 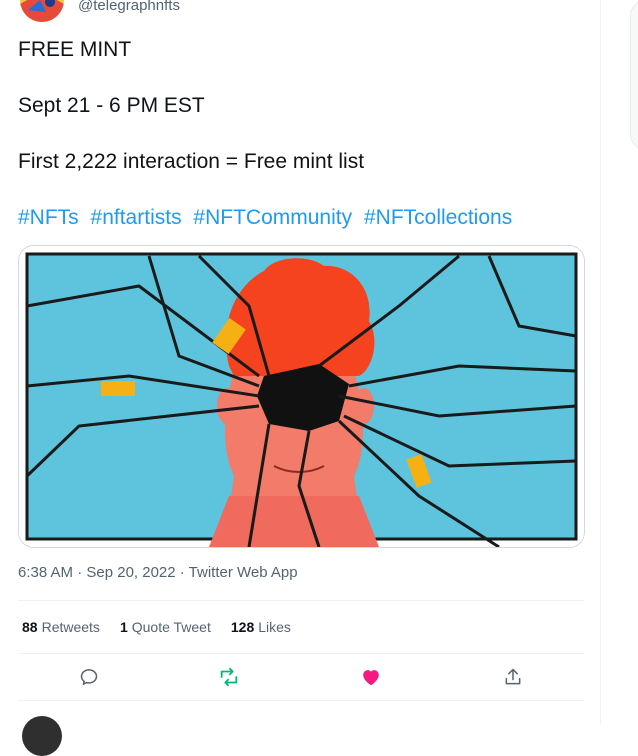 I want to click on hashtag-link: #nftartists, so click(x=136, y=217).